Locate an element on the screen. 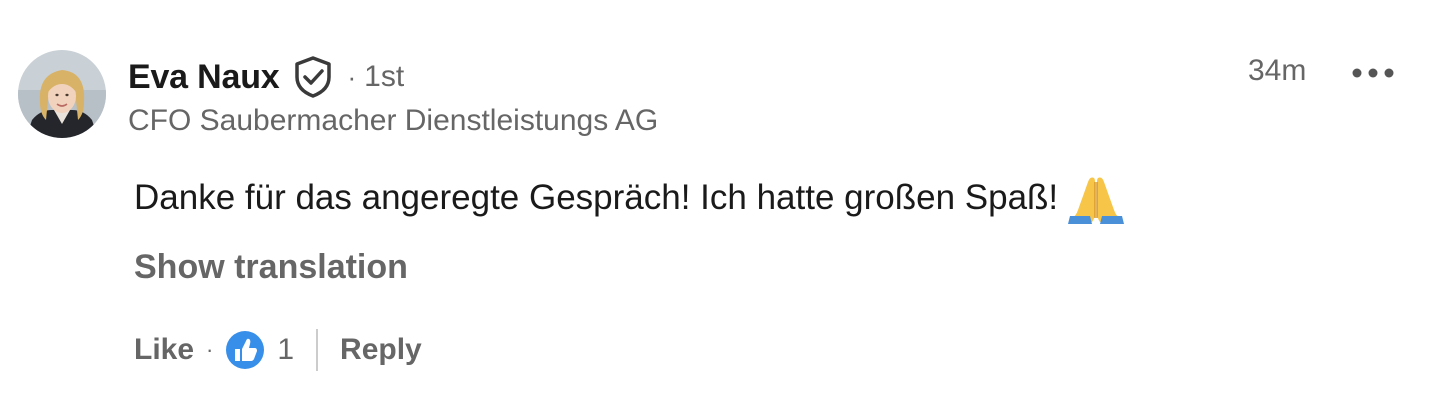  like-button: Like is located at coordinates (164, 350).